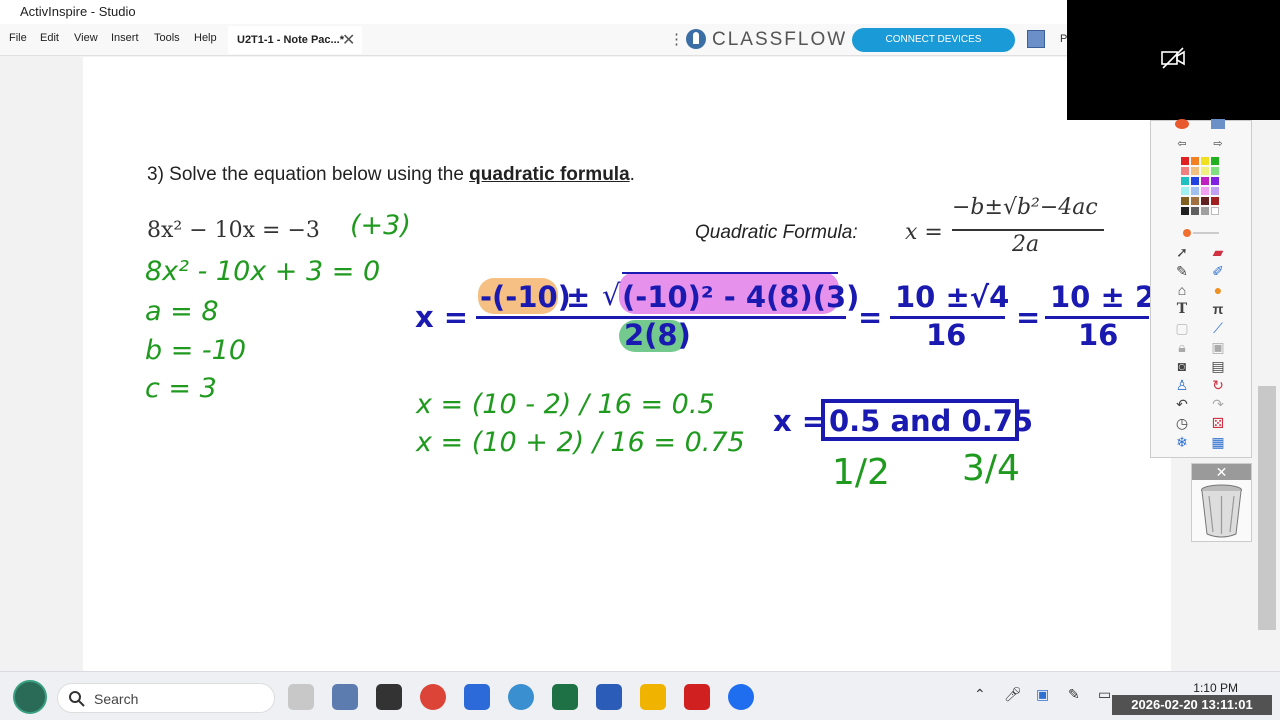  I want to click on color-teal, so click(1185, 181).